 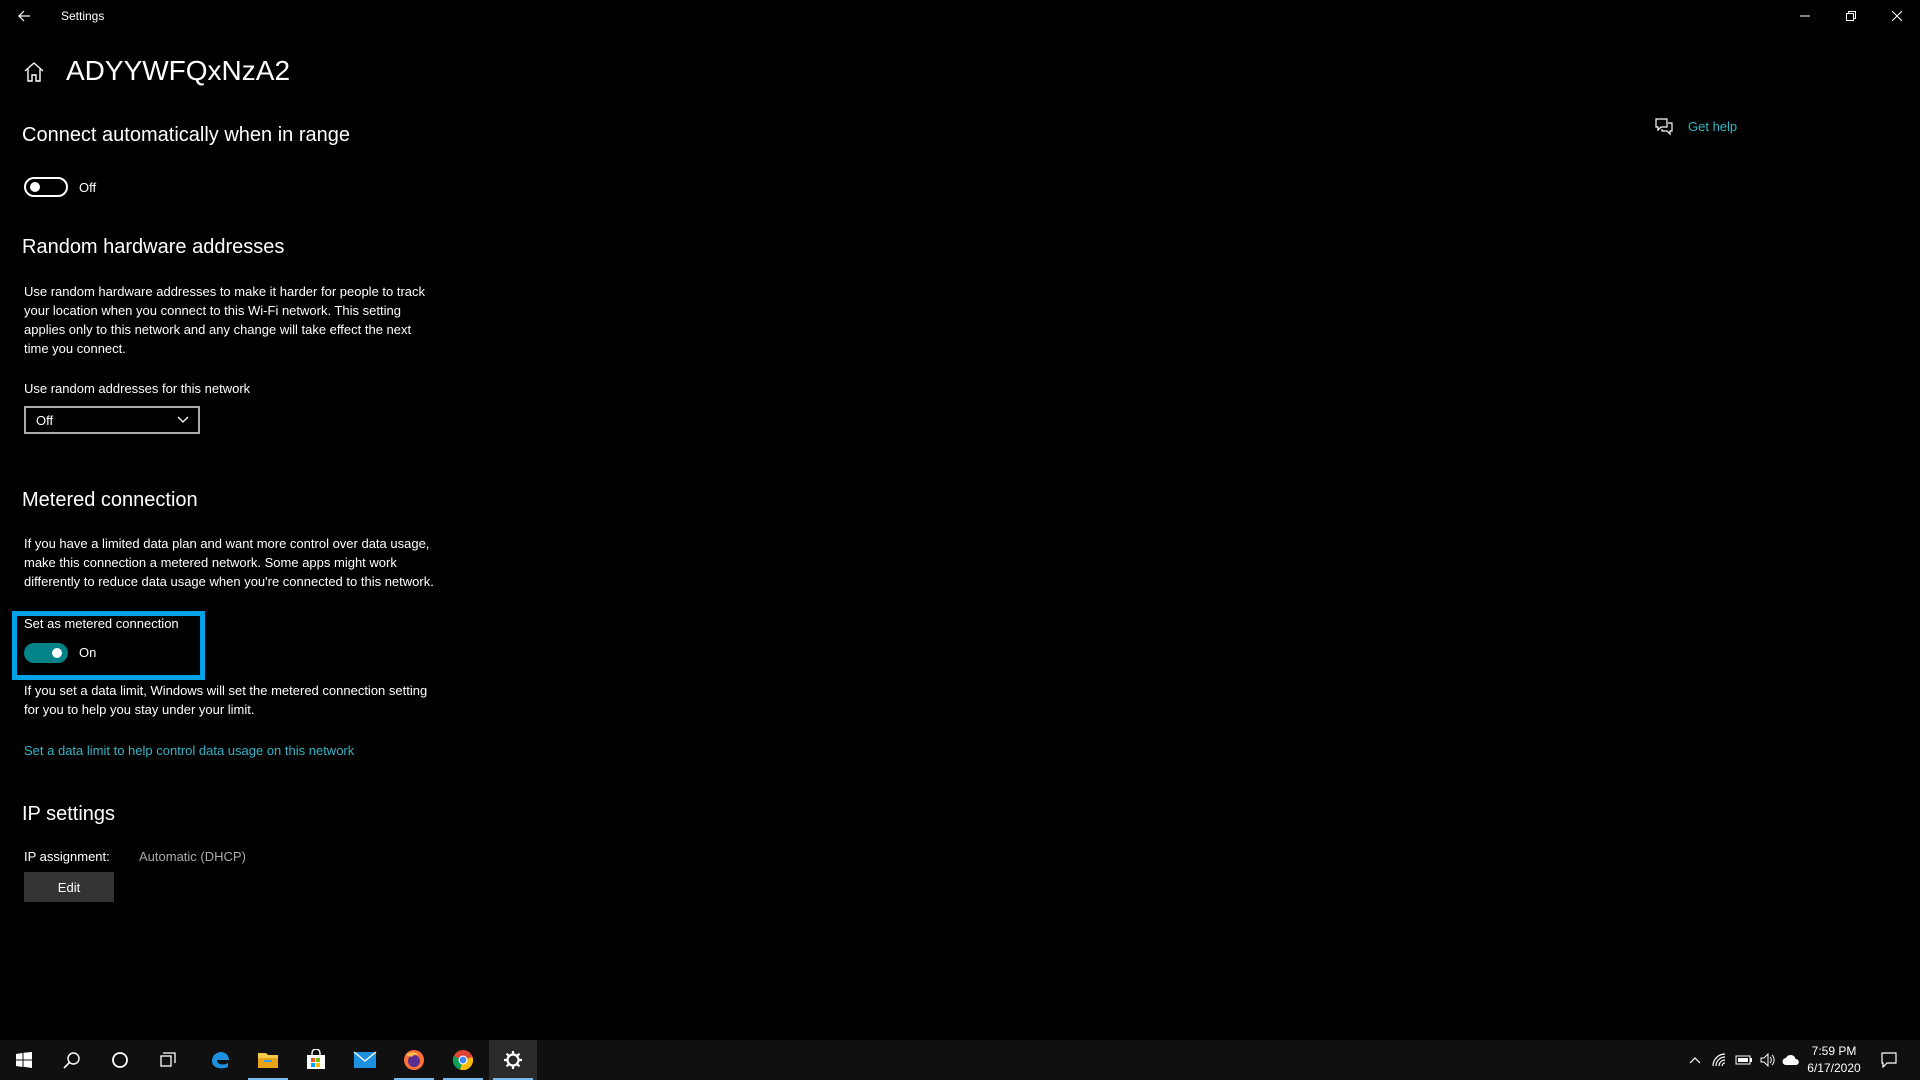 I want to click on task-view-button, so click(x=168, y=1060).